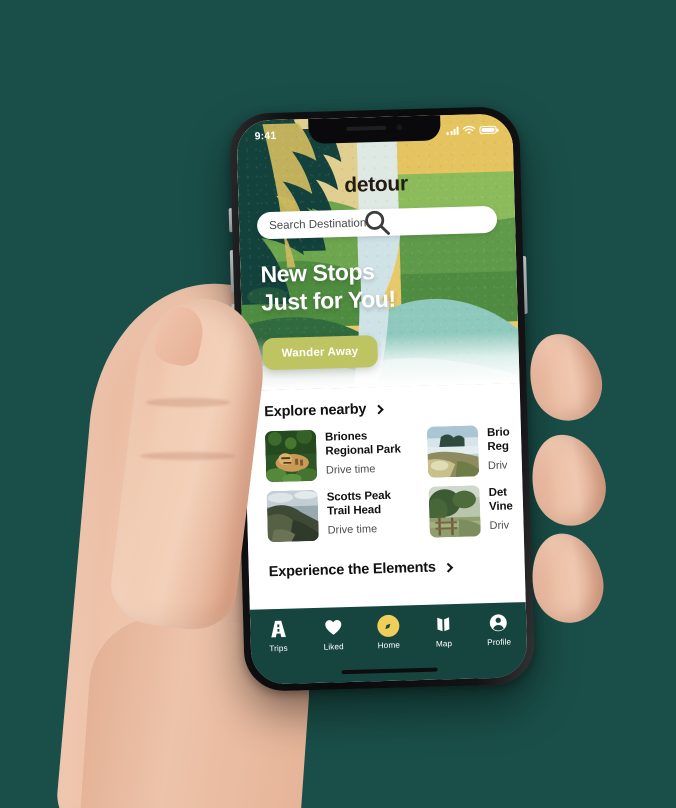  I want to click on hero-headline-line-1: New Stops, so click(317, 273).